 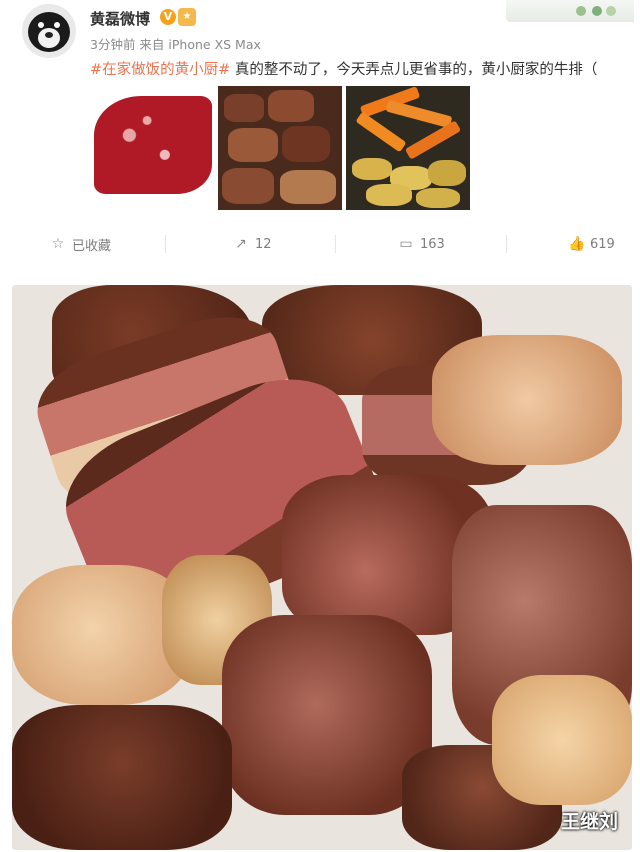 What do you see at coordinates (241, 244) in the screenshot?
I see `repost-icon: ↗` at bounding box center [241, 244].